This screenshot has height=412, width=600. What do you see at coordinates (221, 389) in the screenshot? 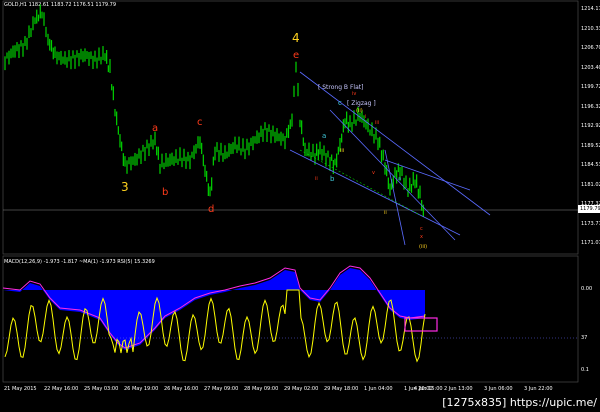
I see `time-axis-label: 27 May 09:00` at bounding box center [221, 389].